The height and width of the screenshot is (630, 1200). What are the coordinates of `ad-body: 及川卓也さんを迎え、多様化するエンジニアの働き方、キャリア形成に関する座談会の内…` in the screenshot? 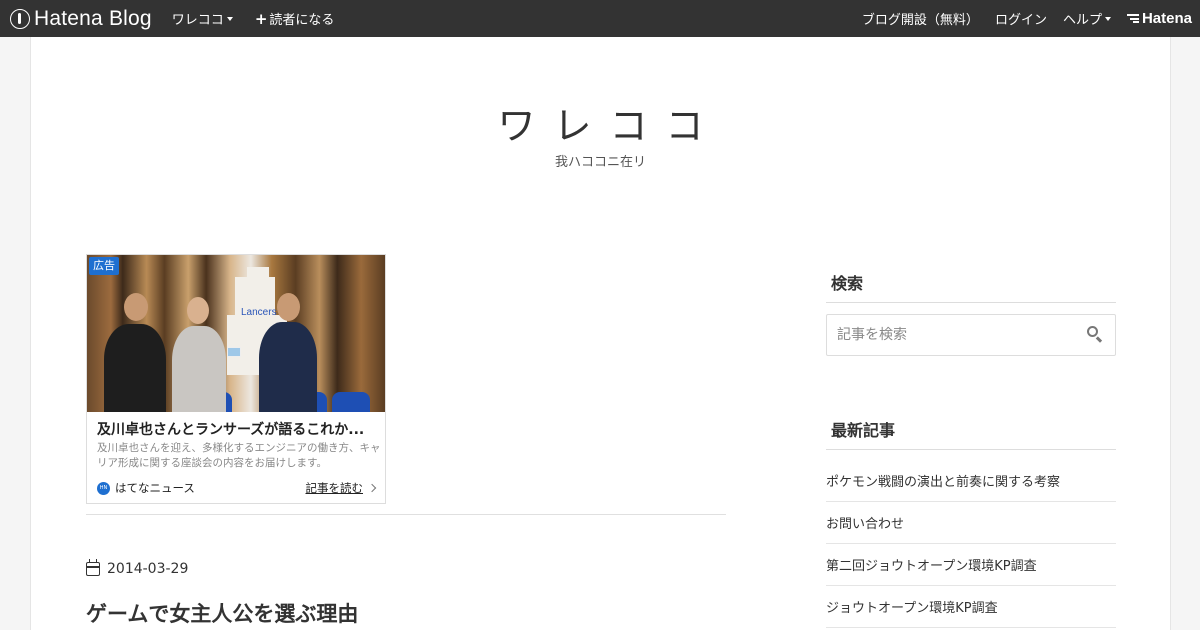 It's located at (239, 455).